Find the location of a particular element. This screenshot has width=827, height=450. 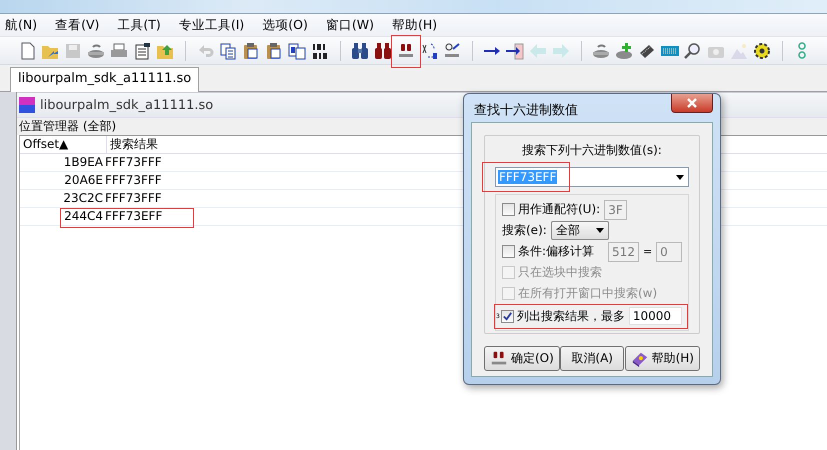

menu-item: 选项(O) is located at coordinates (285, 25).